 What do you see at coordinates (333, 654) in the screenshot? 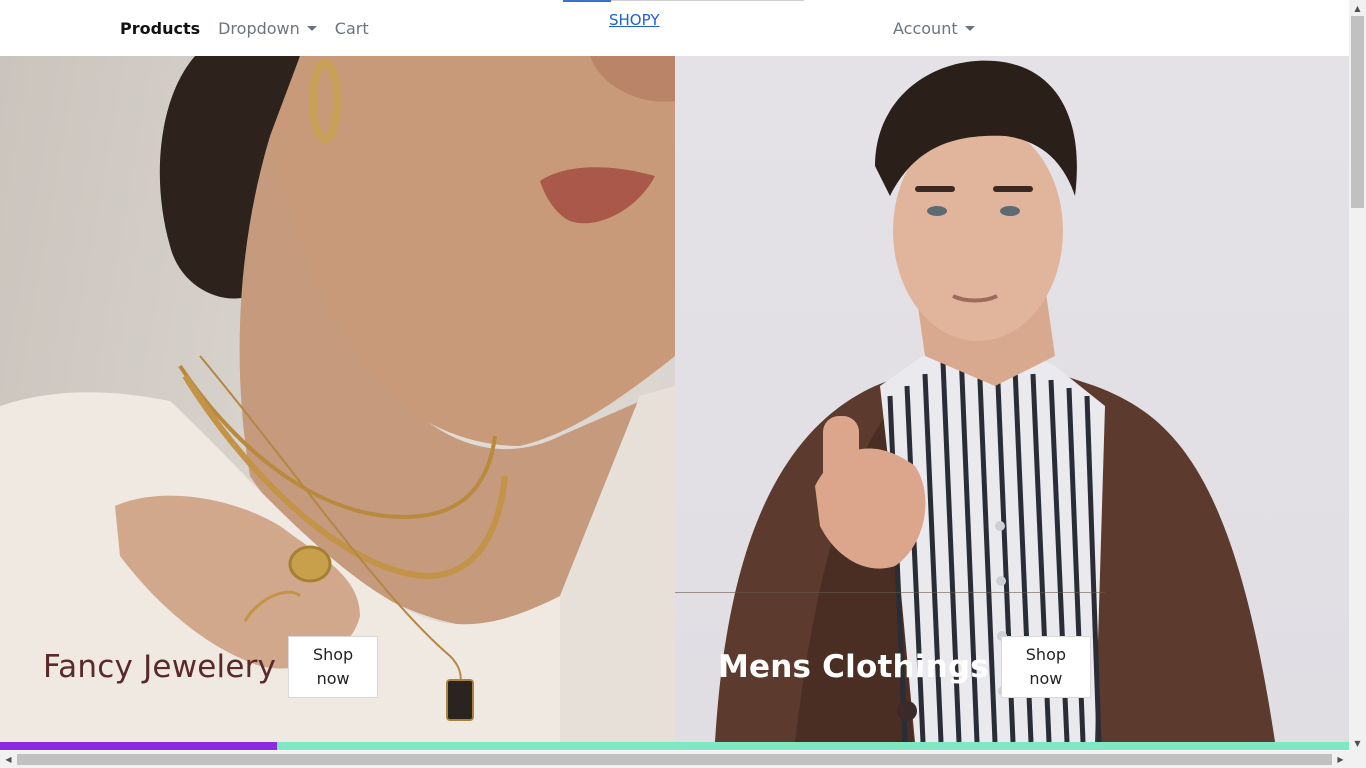
I see `shop-now-jewelery-line1: Shop` at bounding box center [333, 654].